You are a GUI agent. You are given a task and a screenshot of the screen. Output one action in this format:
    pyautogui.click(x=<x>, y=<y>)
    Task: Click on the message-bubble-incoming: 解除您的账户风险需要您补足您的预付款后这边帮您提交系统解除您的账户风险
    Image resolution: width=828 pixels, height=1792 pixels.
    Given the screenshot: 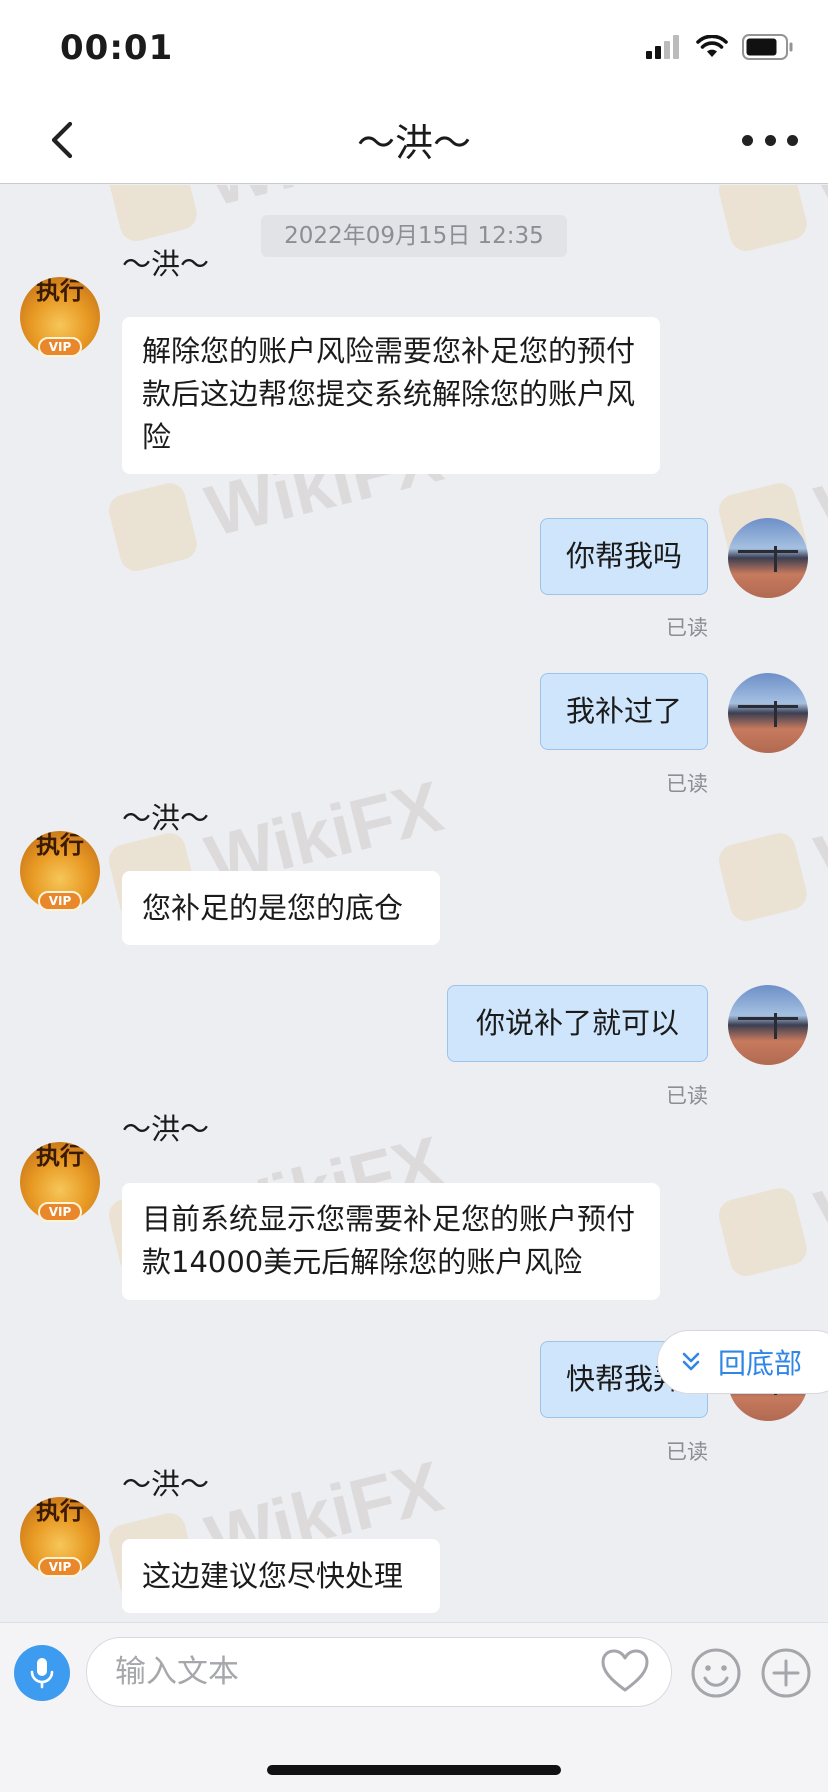 What is the action you would take?
    pyautogui.click(x=391, y=395)
    